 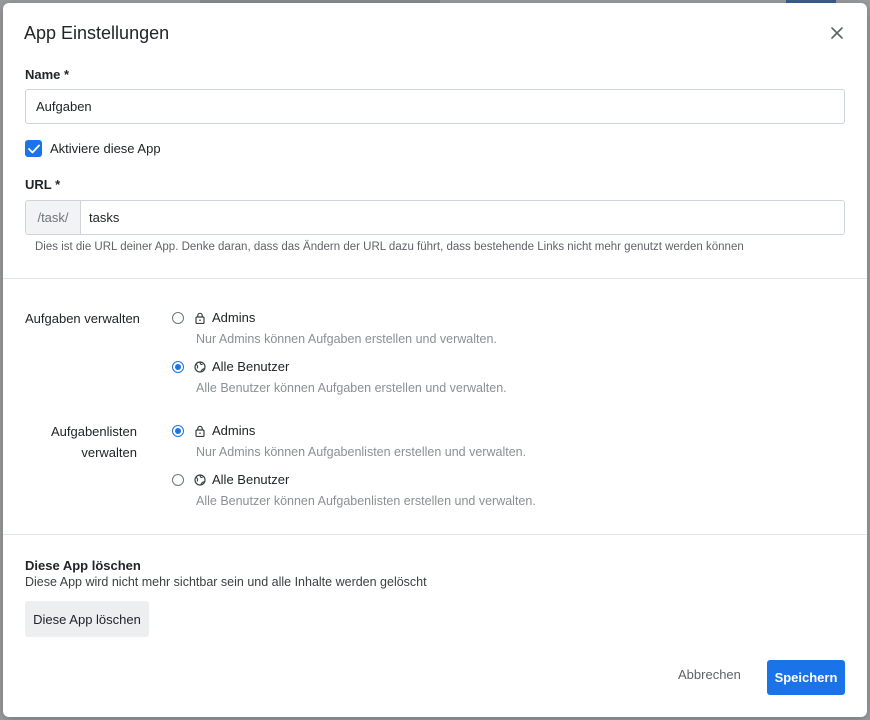 I want to click on save-button: Speichern, so click(x=806, y=677).